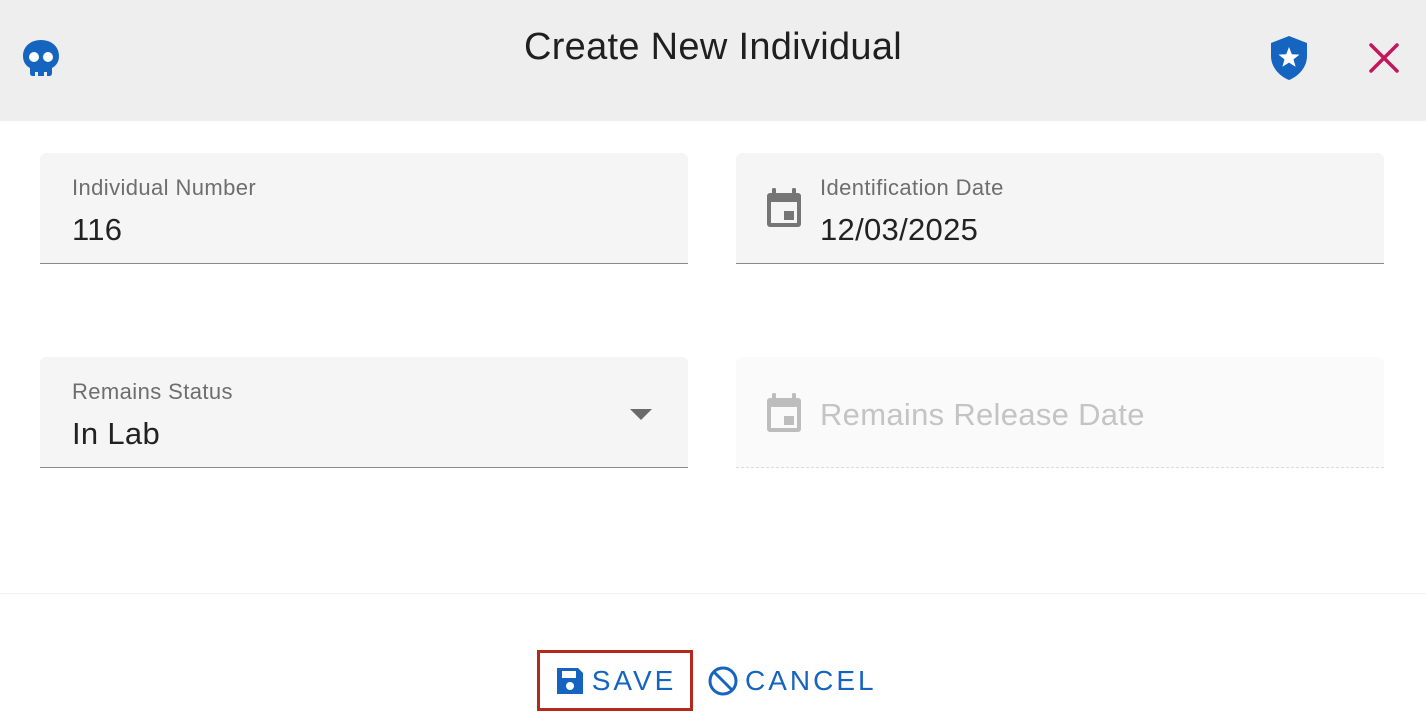 This screenshot has height=724, width=1426. I want to click on identification-date-label: Identification Date, so click(912, 187).